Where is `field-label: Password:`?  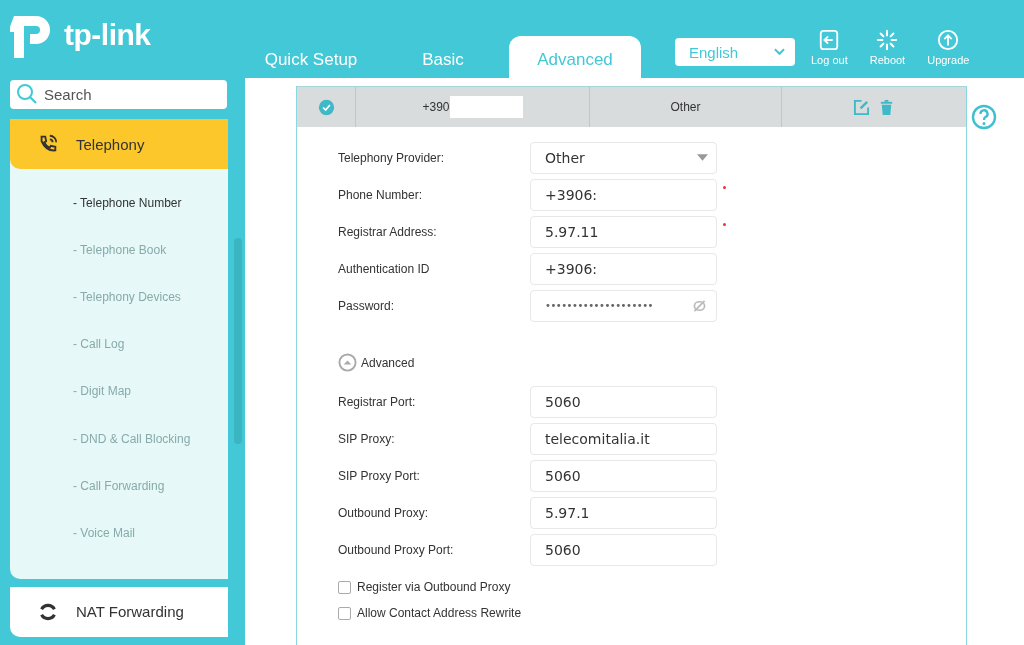 field-label: Password: is located at coordinates (367, 305).